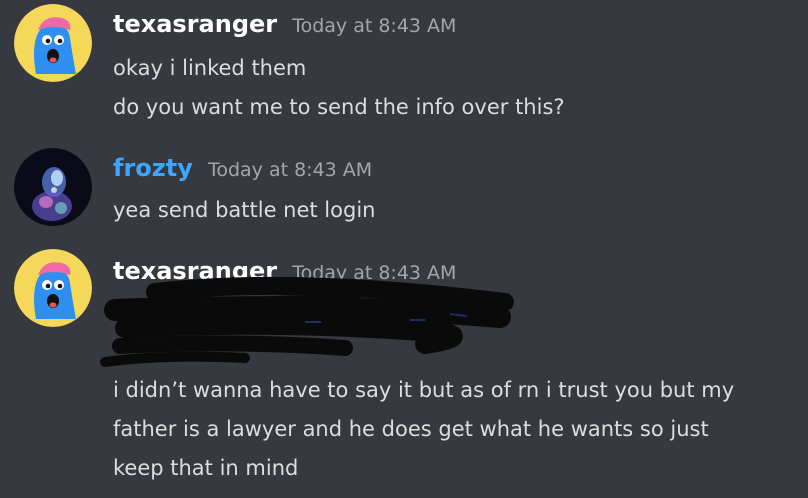 Image resolution: width=808 pixels, height=498 pixels. What do you see at coordinates (210, 68) in the screenshot?
I see `message-text: okay i linked them` at bounding box center [210, 68].